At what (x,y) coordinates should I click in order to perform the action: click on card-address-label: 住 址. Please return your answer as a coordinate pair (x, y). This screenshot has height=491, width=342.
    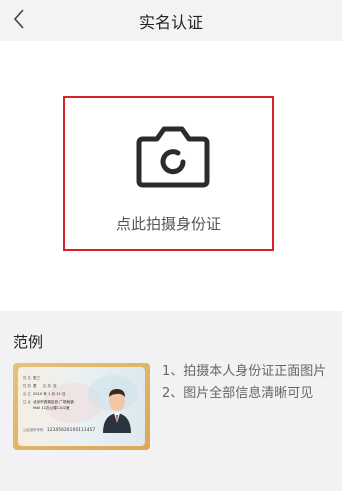
    Looking at the image, I should click on (27, 401).